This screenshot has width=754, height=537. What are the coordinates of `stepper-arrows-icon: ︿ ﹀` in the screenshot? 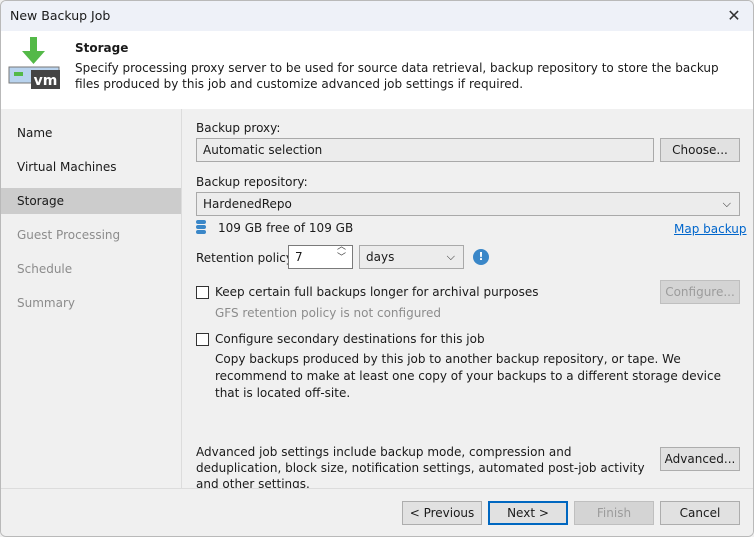 It's located at (341, 253).